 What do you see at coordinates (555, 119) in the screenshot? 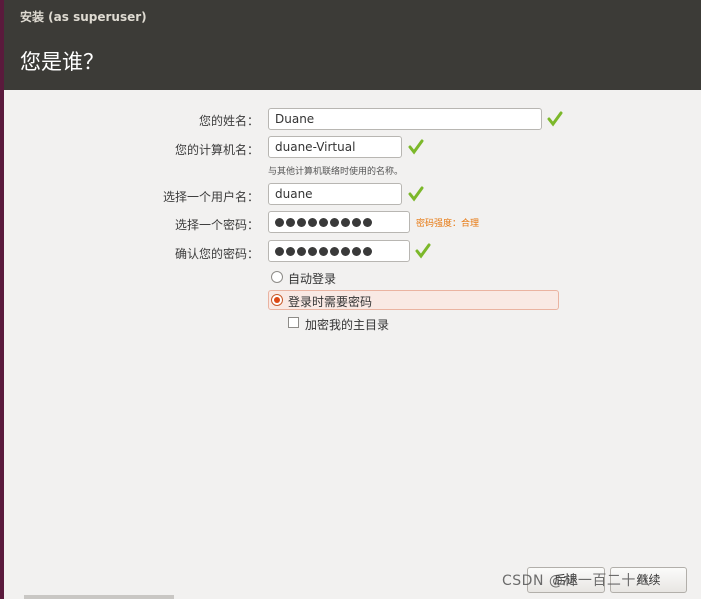
I see `name-valid-check-icon` at bounding box center [555, 119].